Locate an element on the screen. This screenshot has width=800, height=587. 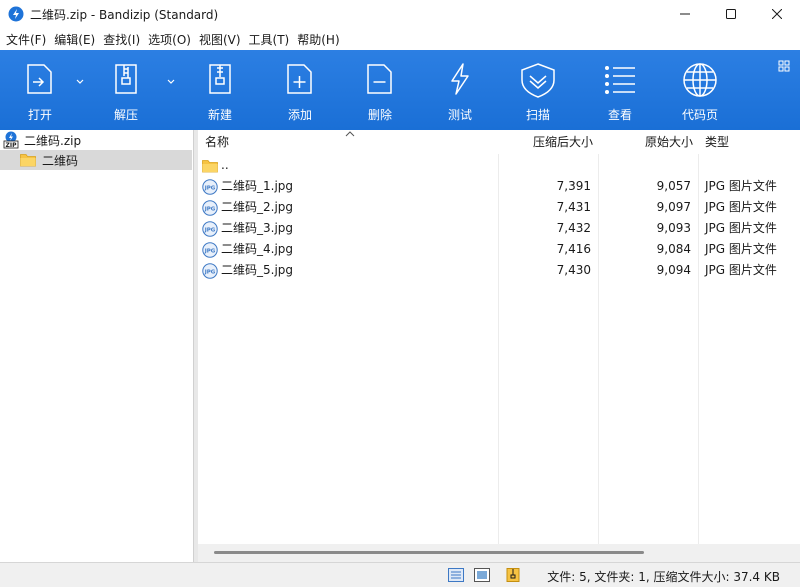
window-title: 二维码.zip - Bandizip (Standard) is located at coordinates (124, 14).